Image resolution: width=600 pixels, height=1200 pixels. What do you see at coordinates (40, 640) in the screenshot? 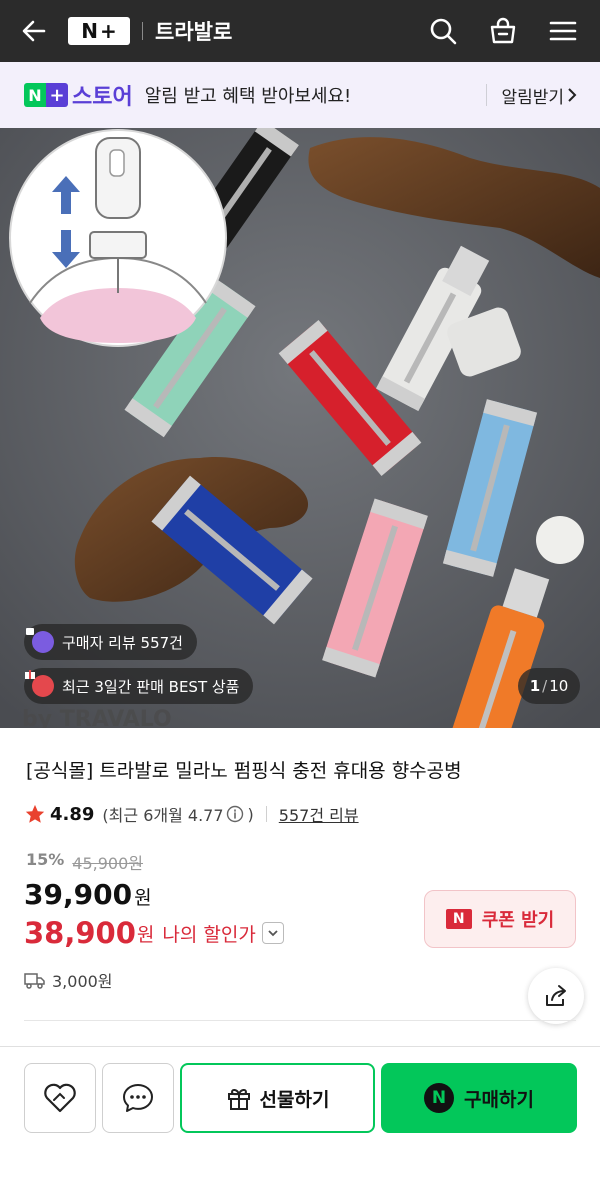
I see `review-bag-icon` at bounding box center [40, 640].